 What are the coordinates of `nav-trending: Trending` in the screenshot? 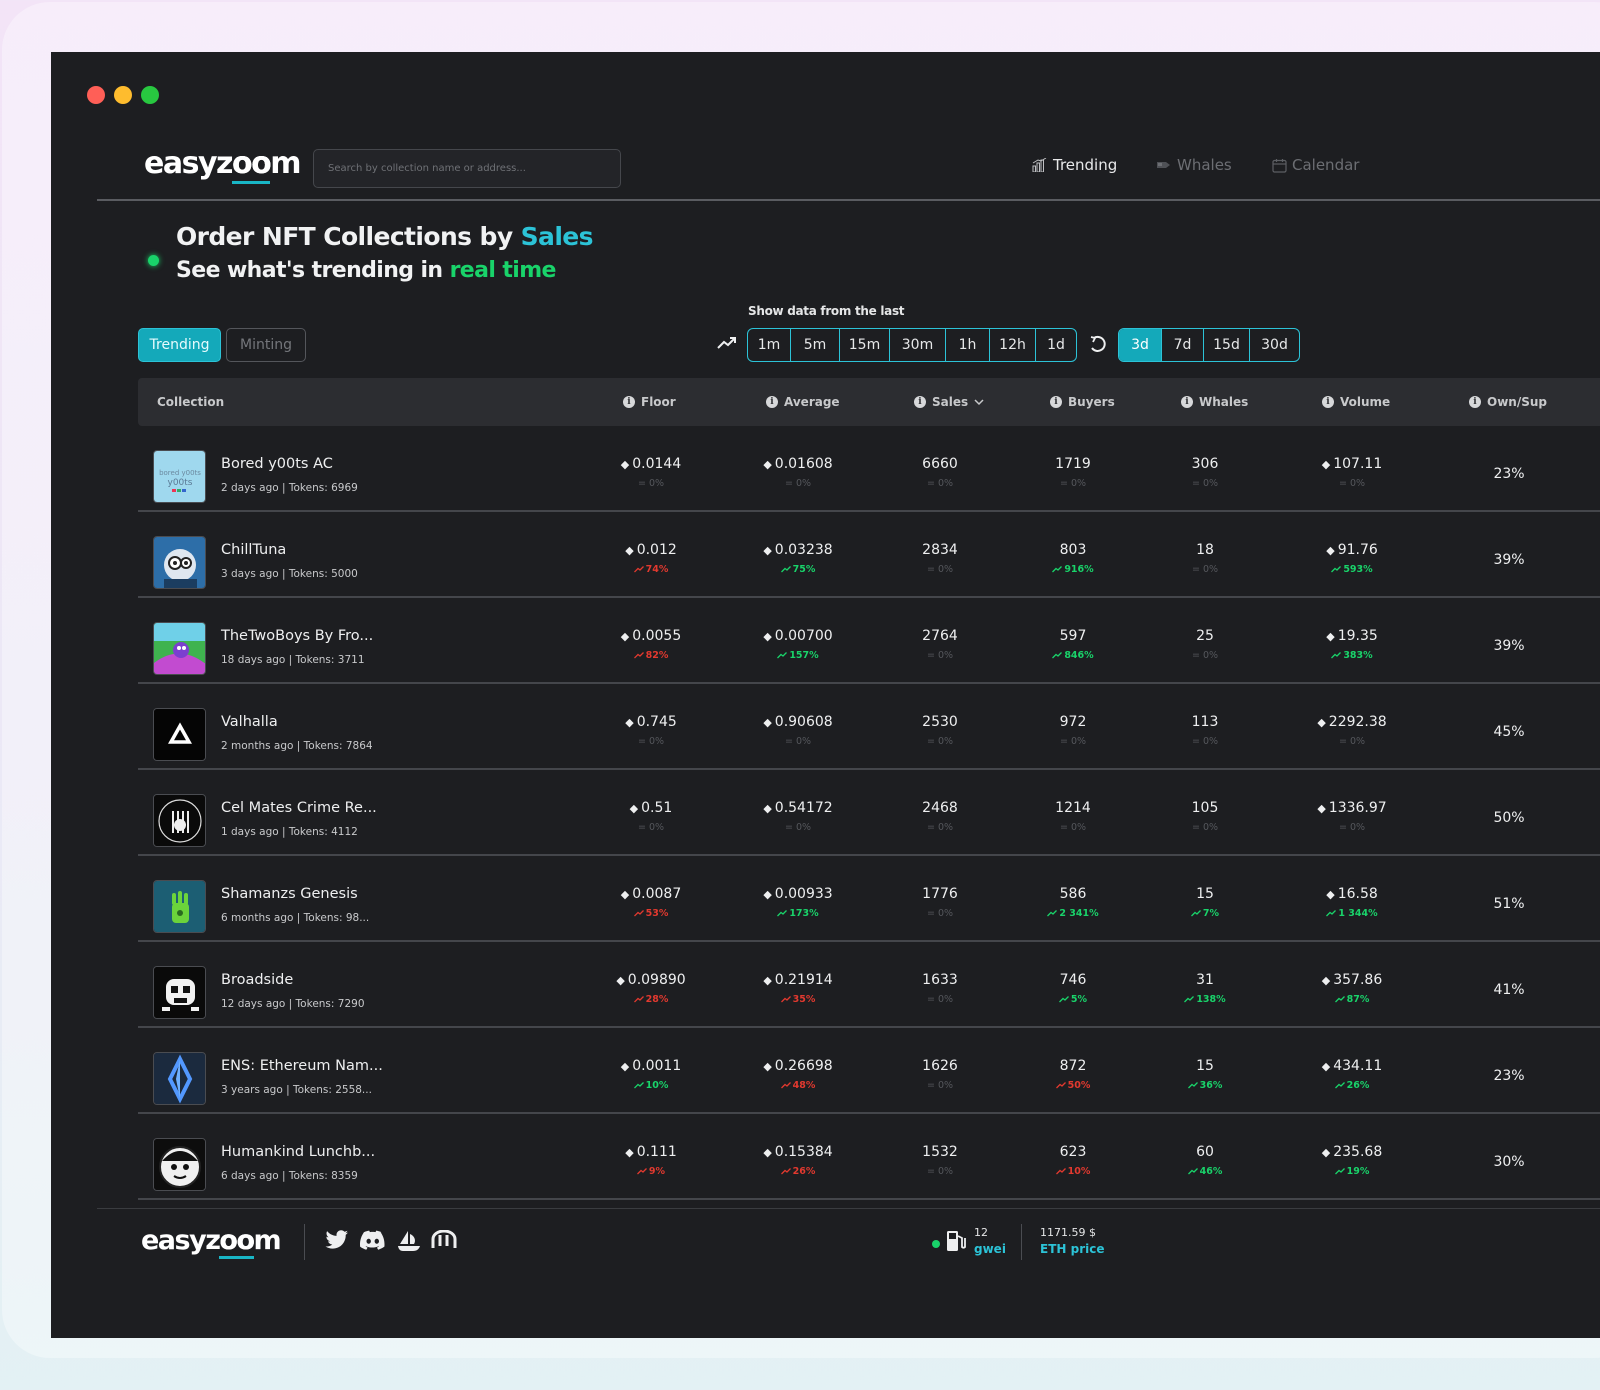 It's located at (1074, 165).